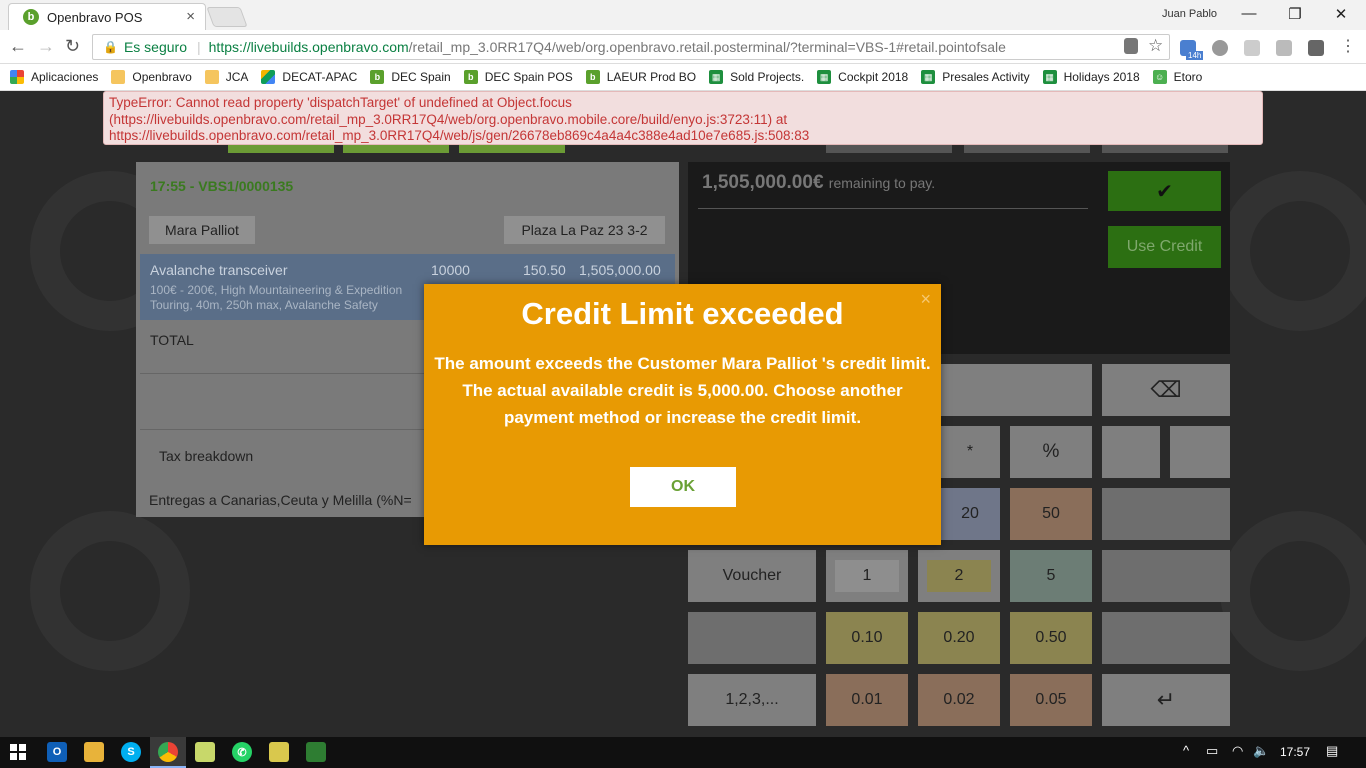  Describe the element at coordinates (1295, 14) in the screenshot. I see `maximize-icon: ❐` at that location.